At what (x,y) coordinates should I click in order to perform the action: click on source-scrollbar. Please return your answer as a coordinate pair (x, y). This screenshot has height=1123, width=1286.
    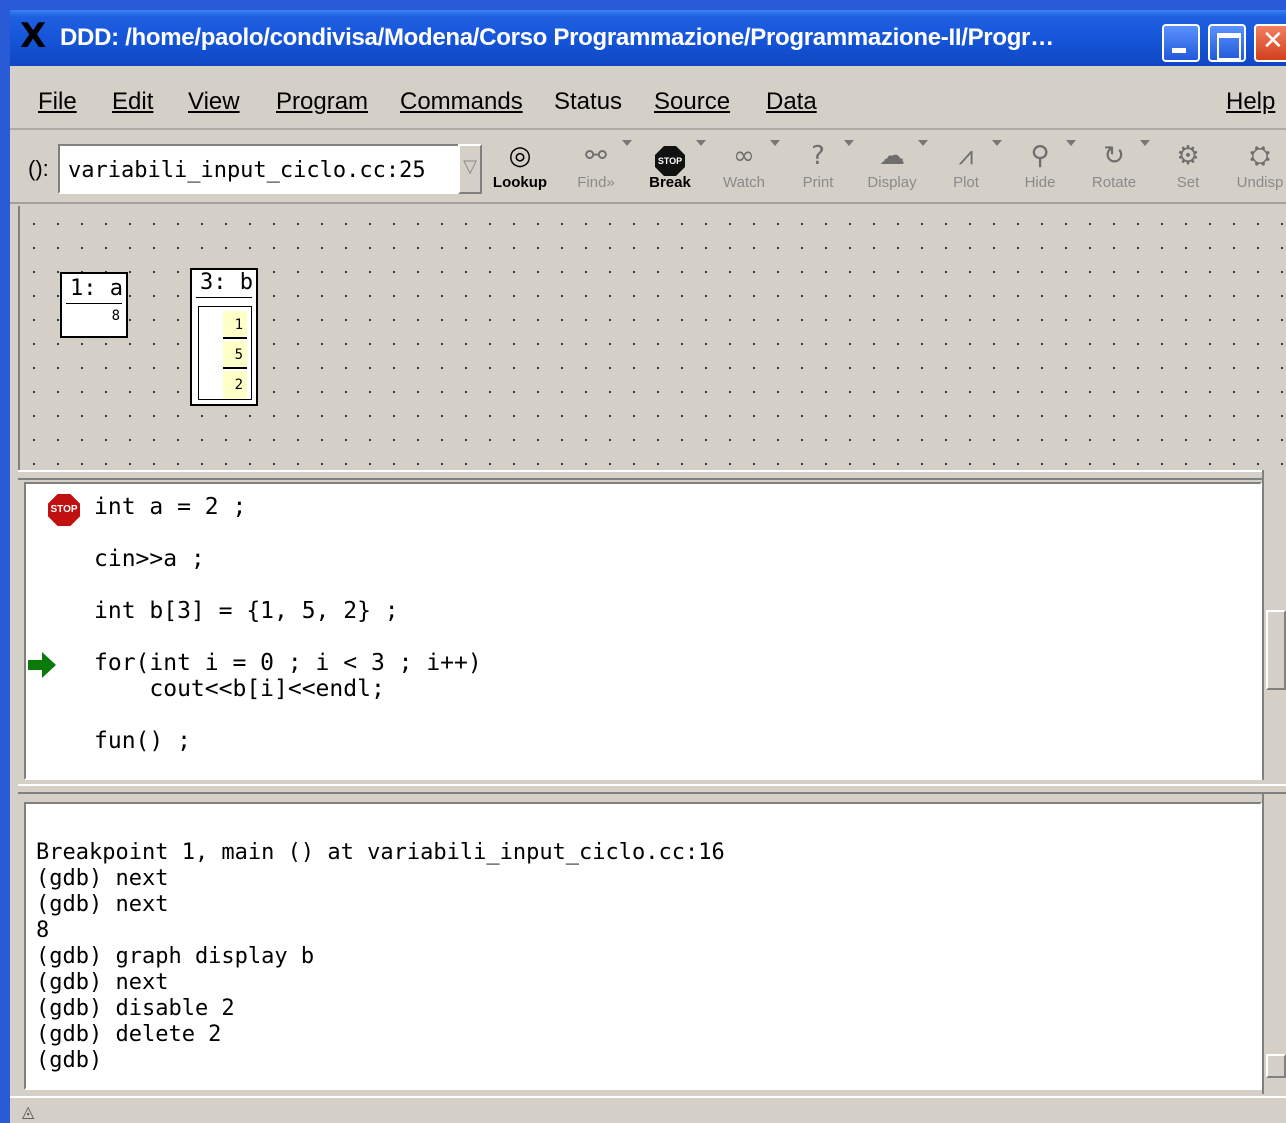
    Looking at the image, I should click on (1274, 625).